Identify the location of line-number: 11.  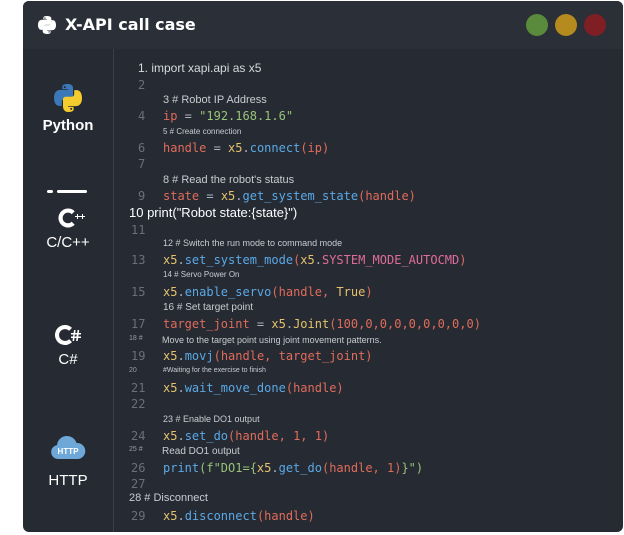
(138, 230).